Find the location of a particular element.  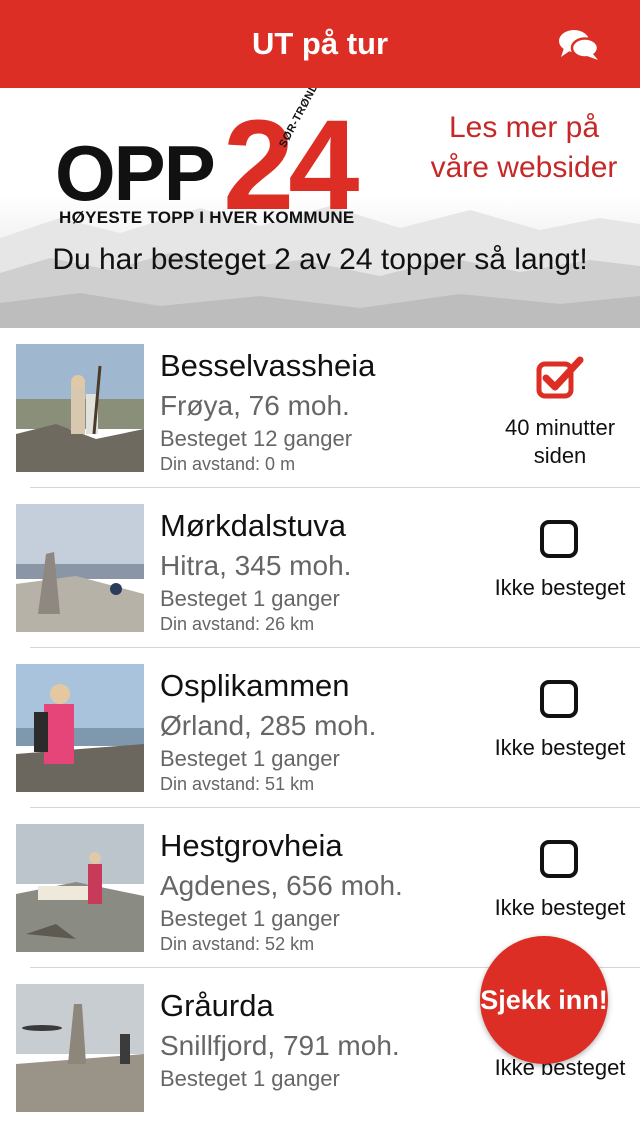

check-in-button: Sjekk inn! is located at coordinates (544, 1000).